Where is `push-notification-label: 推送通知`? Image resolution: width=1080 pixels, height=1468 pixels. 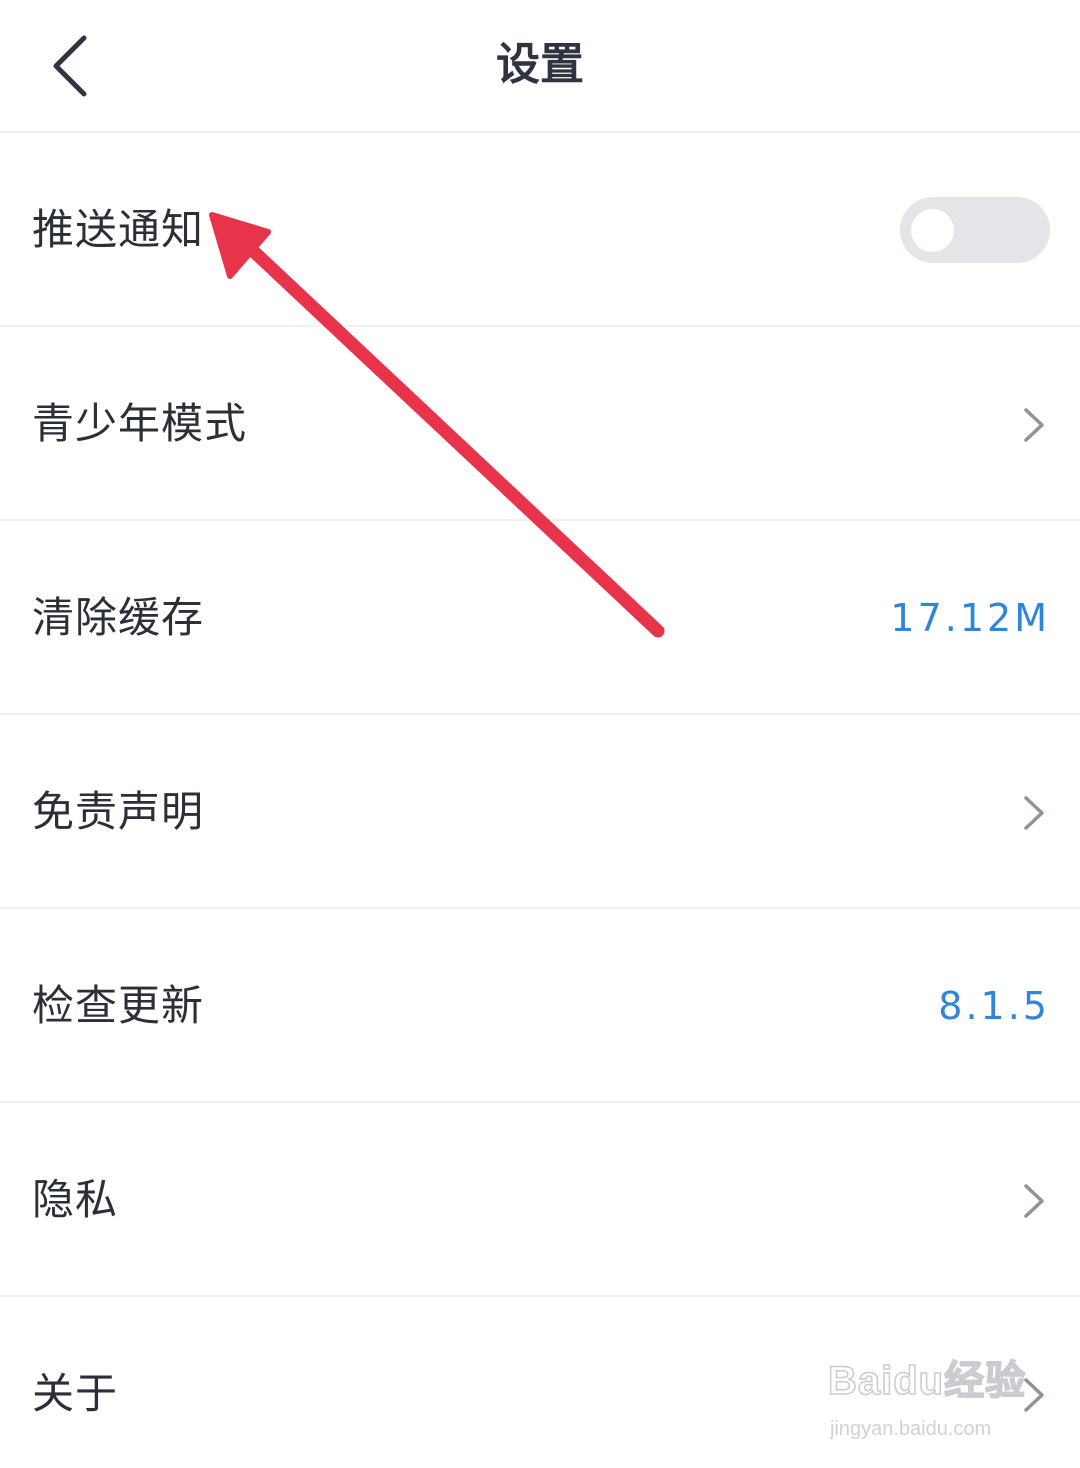 push-notification-label: 推送通知 is located at coordinates (118, 229).